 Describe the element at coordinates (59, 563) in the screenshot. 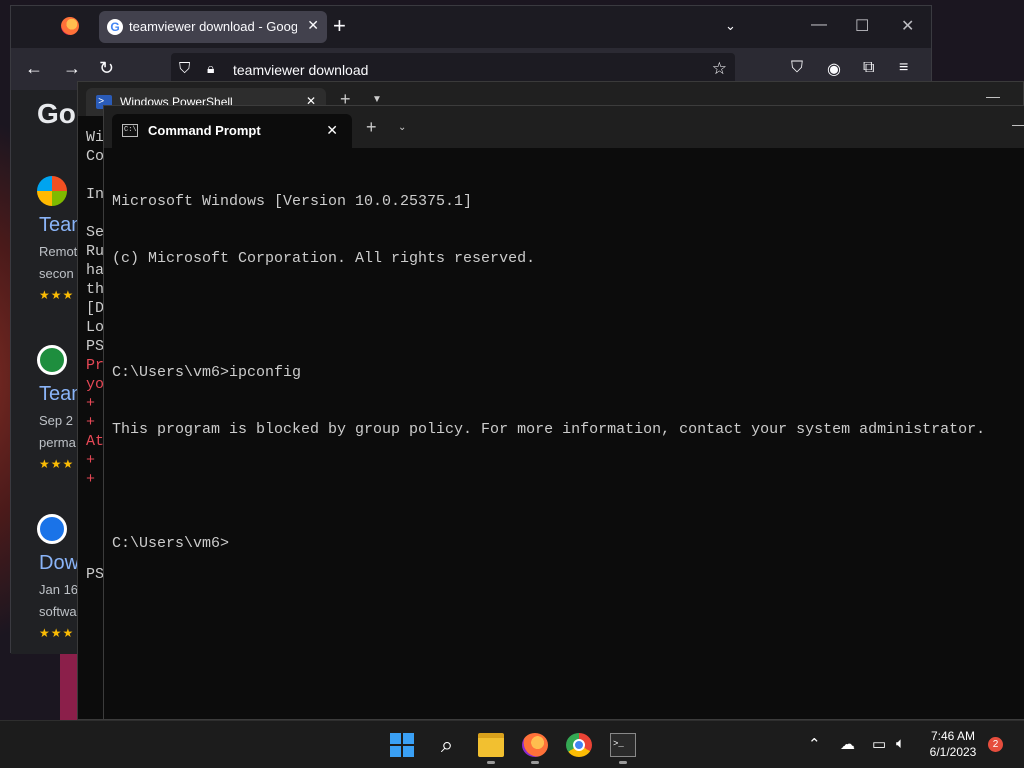

I see `result-title: Dow` at that location.